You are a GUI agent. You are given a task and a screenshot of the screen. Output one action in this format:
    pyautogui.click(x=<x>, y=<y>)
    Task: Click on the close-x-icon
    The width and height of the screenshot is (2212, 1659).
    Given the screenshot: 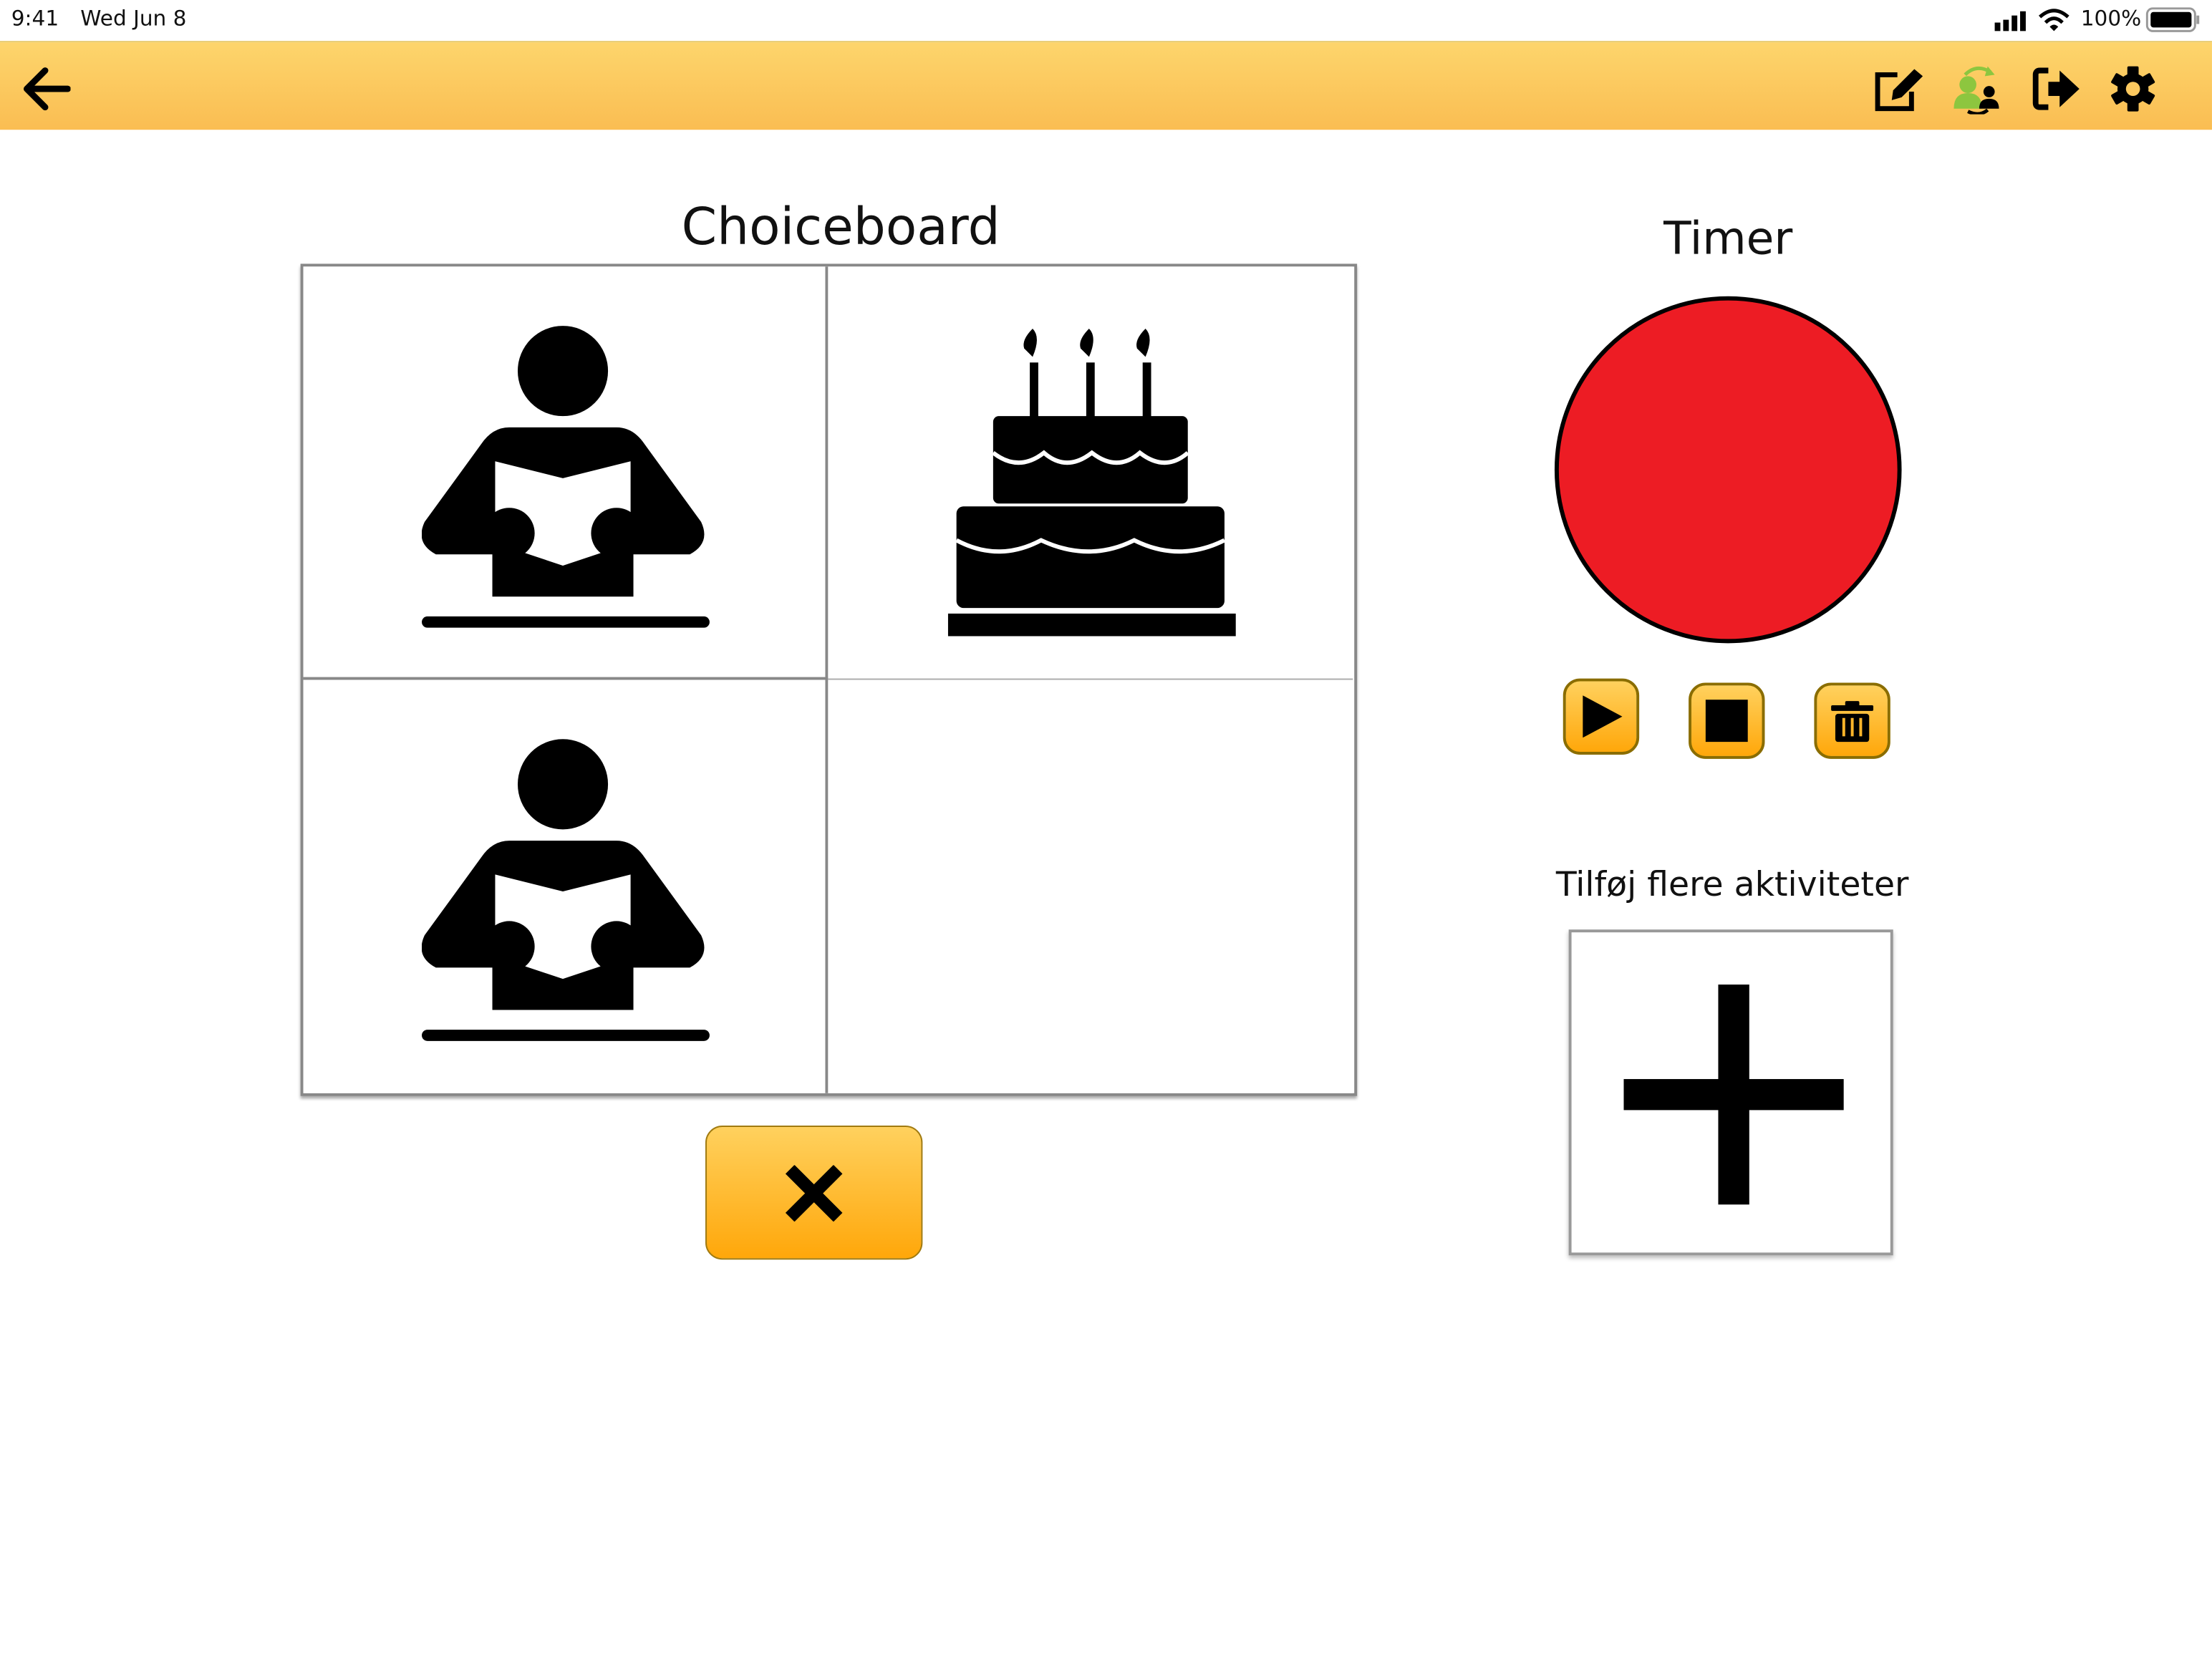 What is the action you would take?
    pyautogui.click(x=814, y=1193)
    